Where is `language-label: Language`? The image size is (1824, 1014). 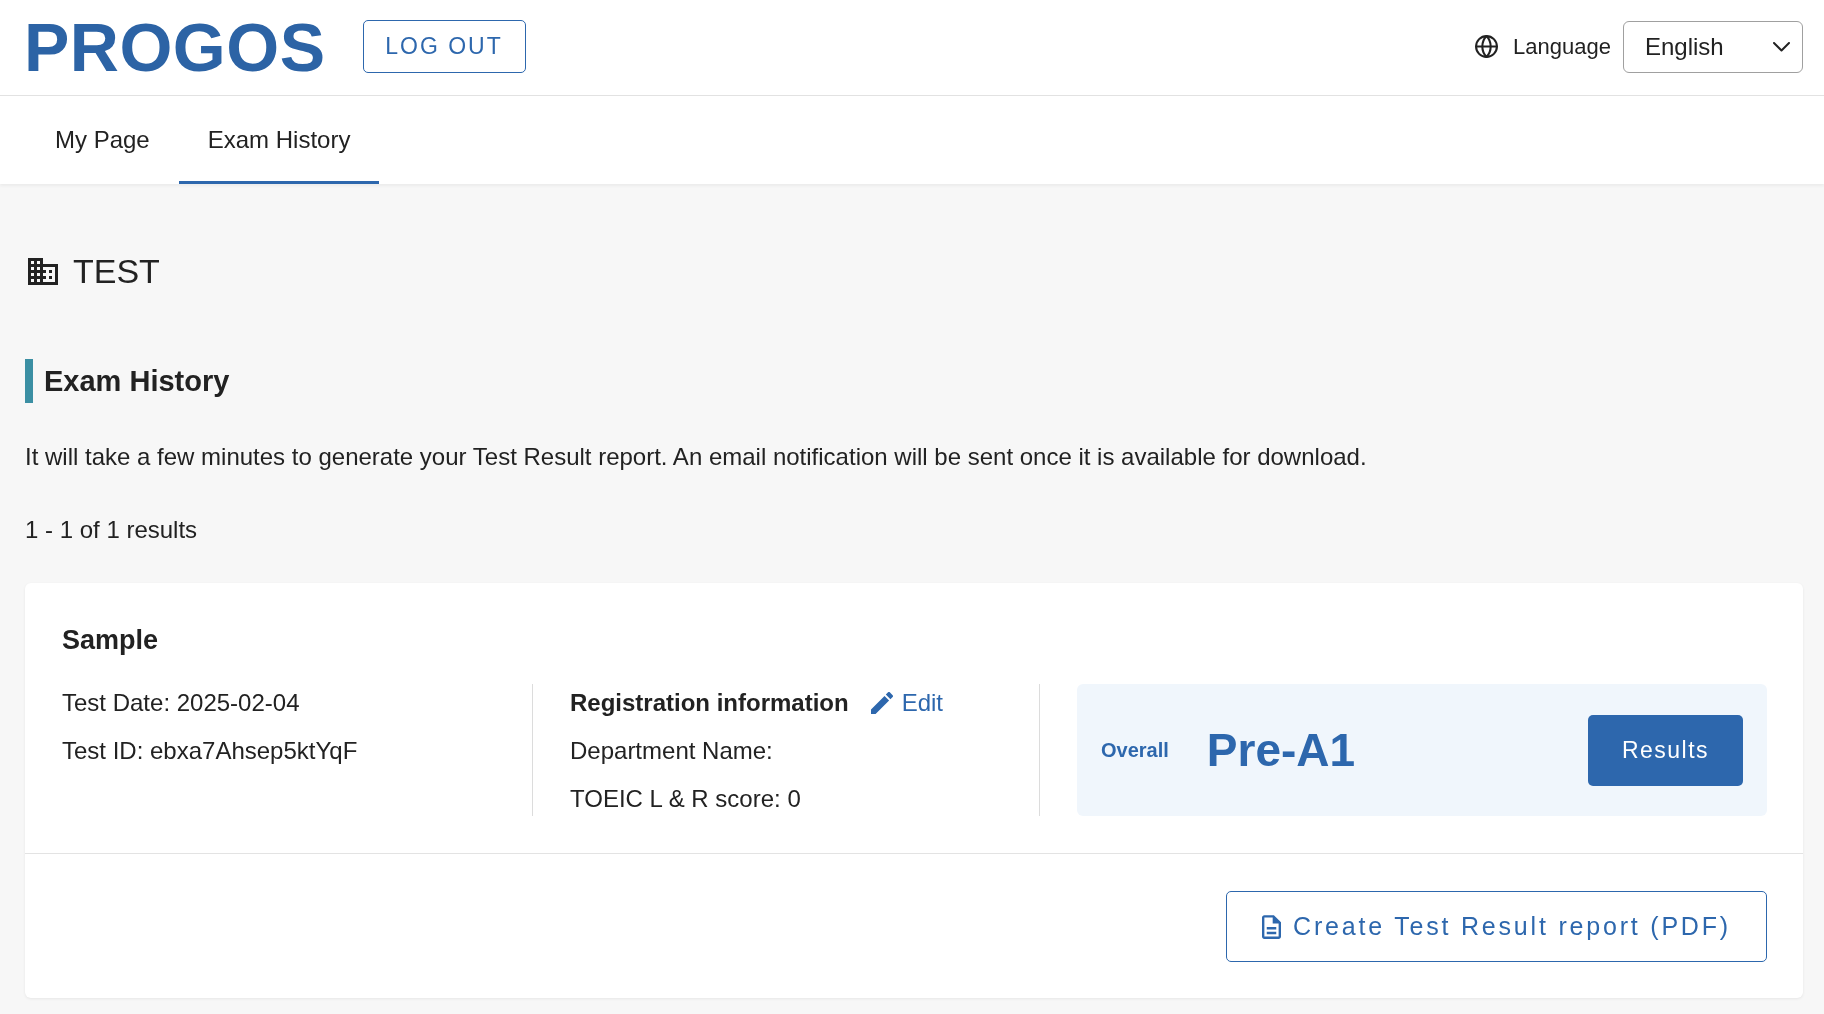
language-label: Language is located at coordinates (1562, 46).